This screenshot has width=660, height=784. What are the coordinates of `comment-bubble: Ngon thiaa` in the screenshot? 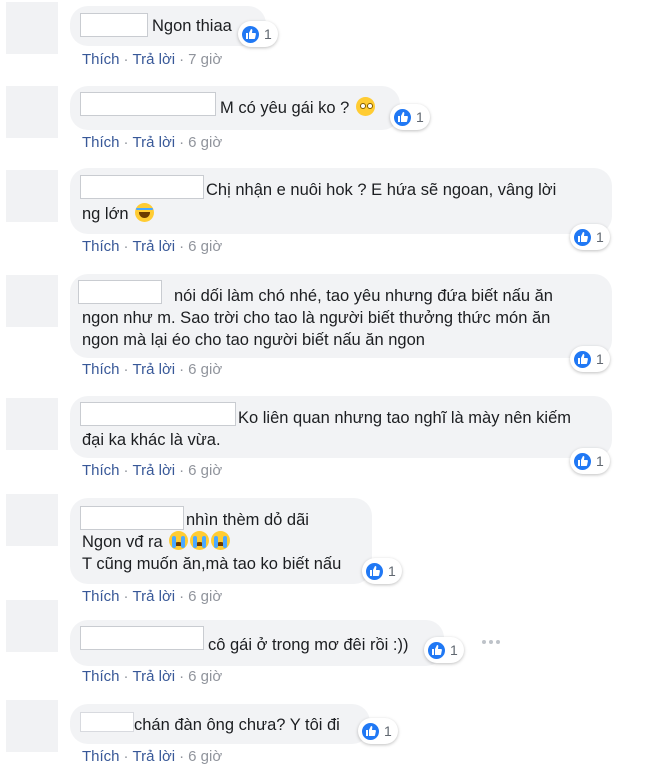 It's located at (168, 26).